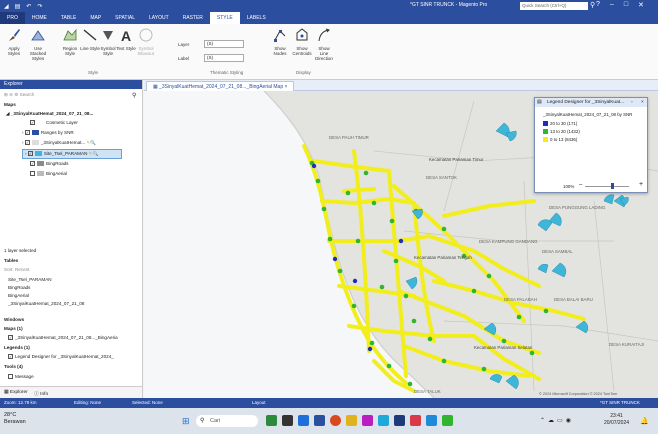 The width and height of the screenshot is (658, 434). What do you see at coordinates (59, 143) in the screenshot?
I see `layer-item-points: › ✓ _3SinyalKuatHemat... ✎🔍` at bounding box center [59, 143].